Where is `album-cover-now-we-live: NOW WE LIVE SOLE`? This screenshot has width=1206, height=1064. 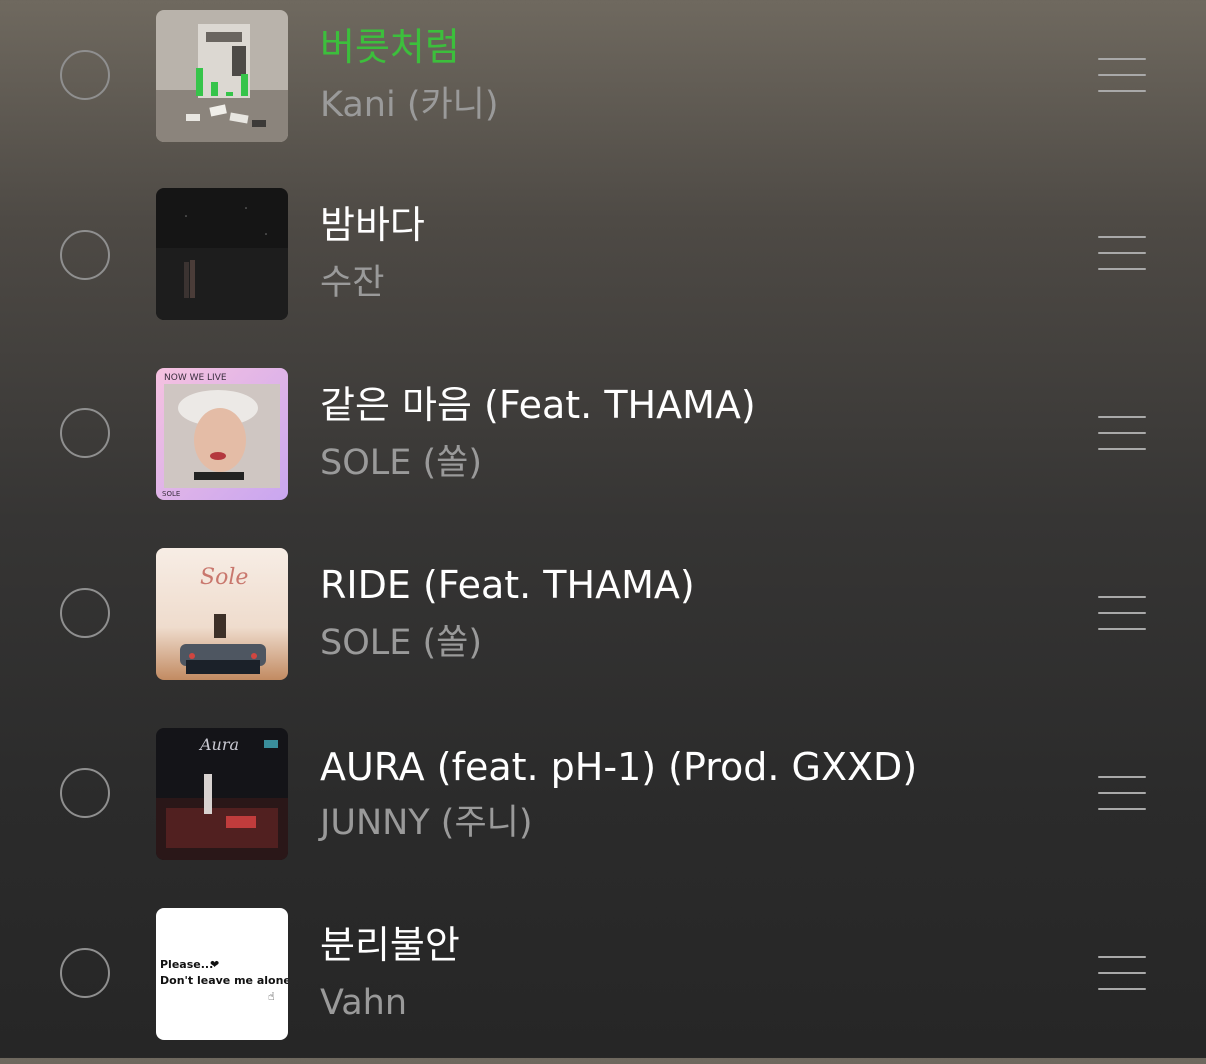 album-cover-now-we-live: NOW WE LIVE SOLE is located at coordinates (222, 434).